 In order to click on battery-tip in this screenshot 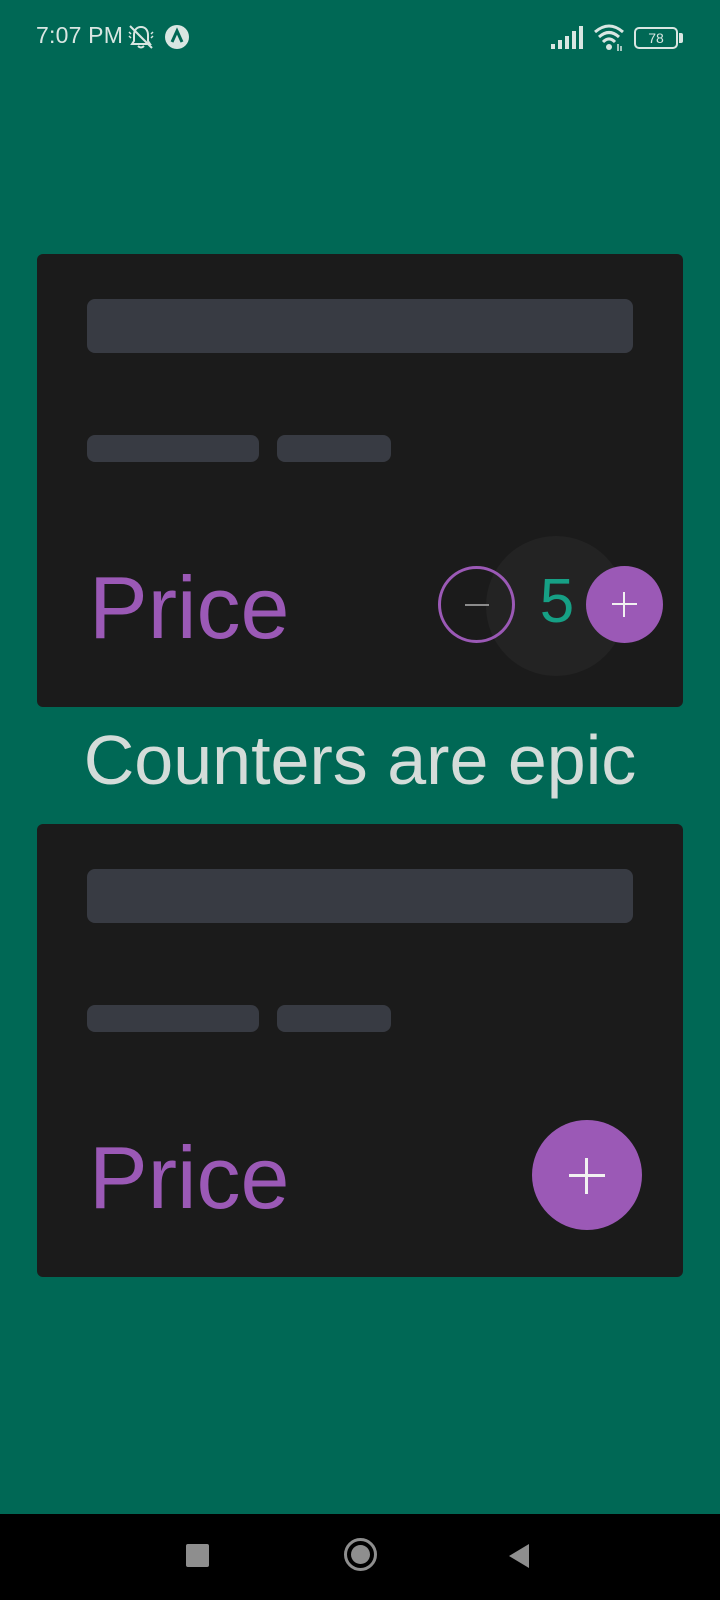, I will do `click(681, 38)`.